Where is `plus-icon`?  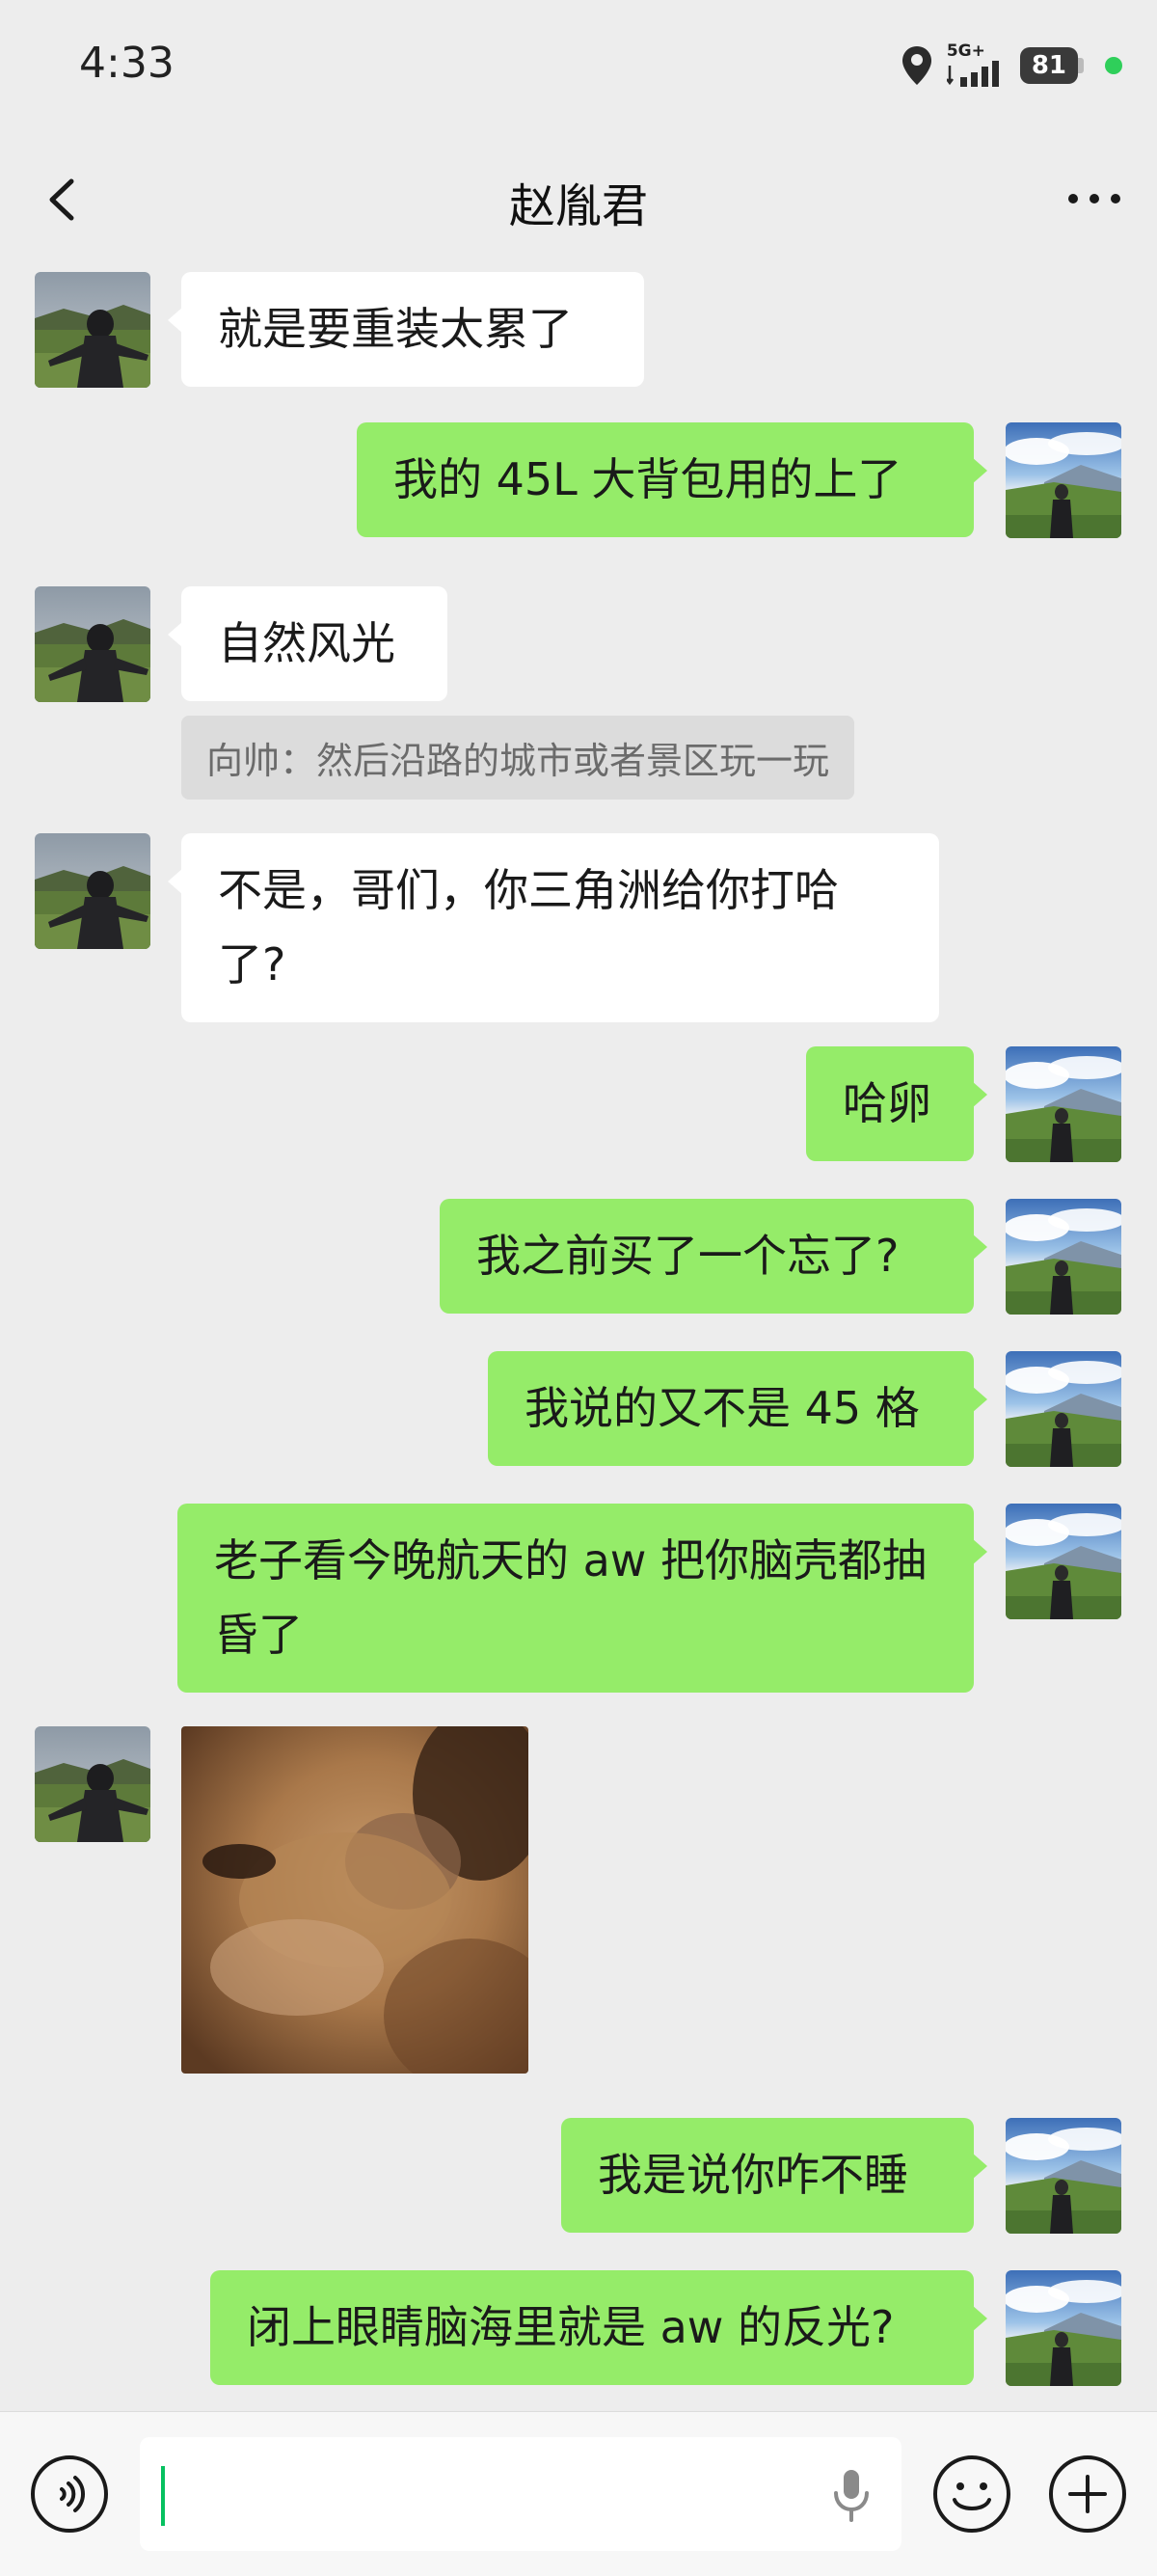 plus-icon is located at coordinates (1087, 2494).